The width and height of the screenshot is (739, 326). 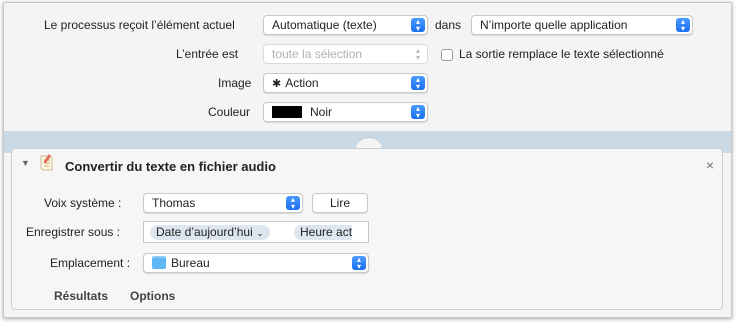 What do you see at coordinates (345, 112) in the screenshot?
I see `color-popup: Noir ▴ ▾` at bounding box center [345, 112].